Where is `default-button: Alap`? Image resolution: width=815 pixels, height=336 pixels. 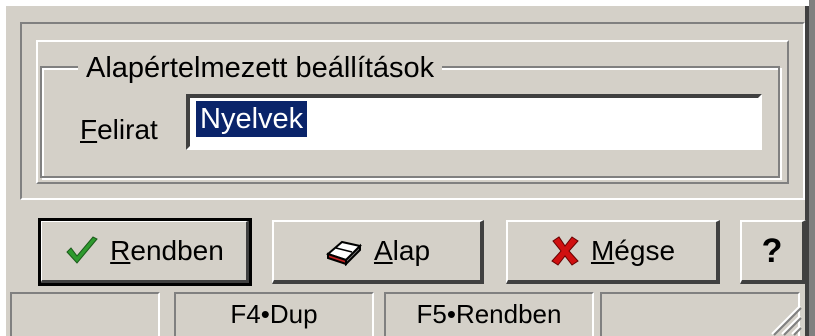
default-button: Alap is located at coordinates (378, 252).